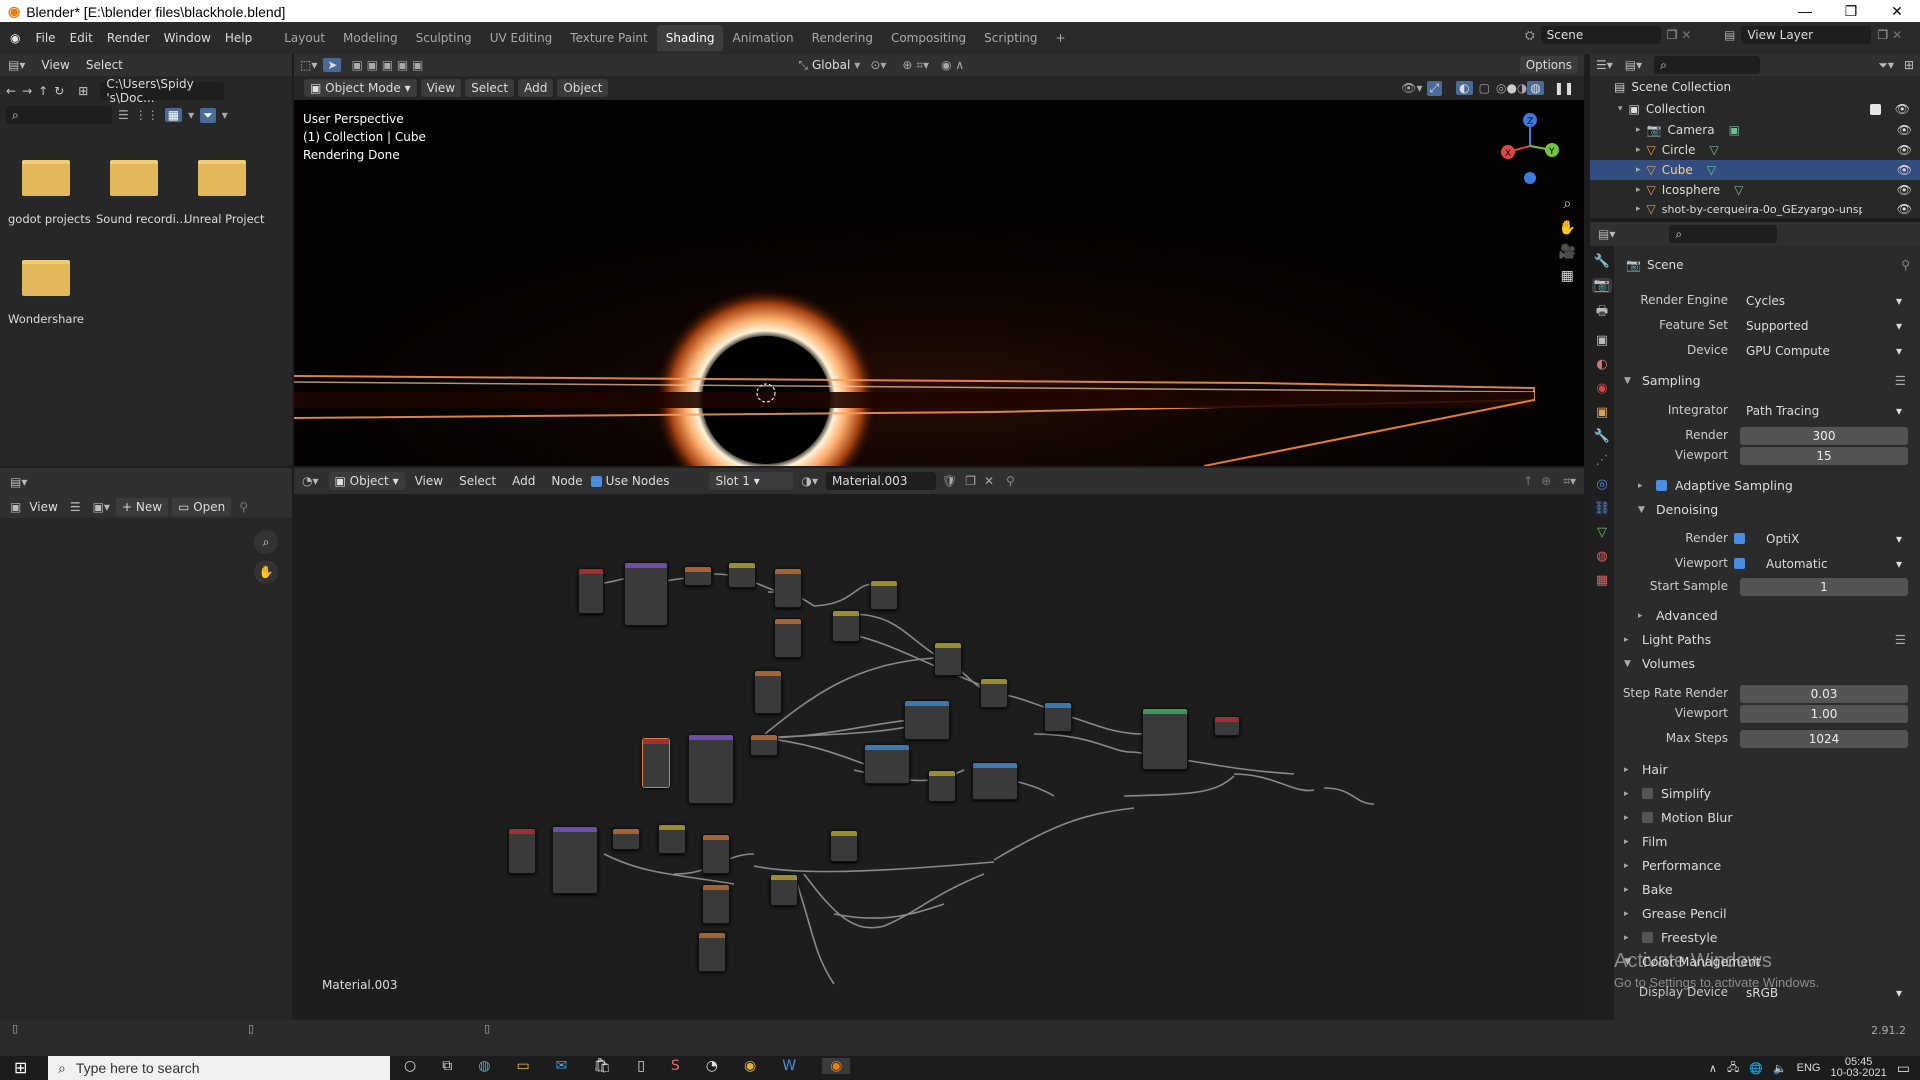 The width and height of the screenshot is (1920, 1080). Describe the element at coordinates (1780, 1068) in the screenshot. I see `volume-icon: 🔈` at that location.